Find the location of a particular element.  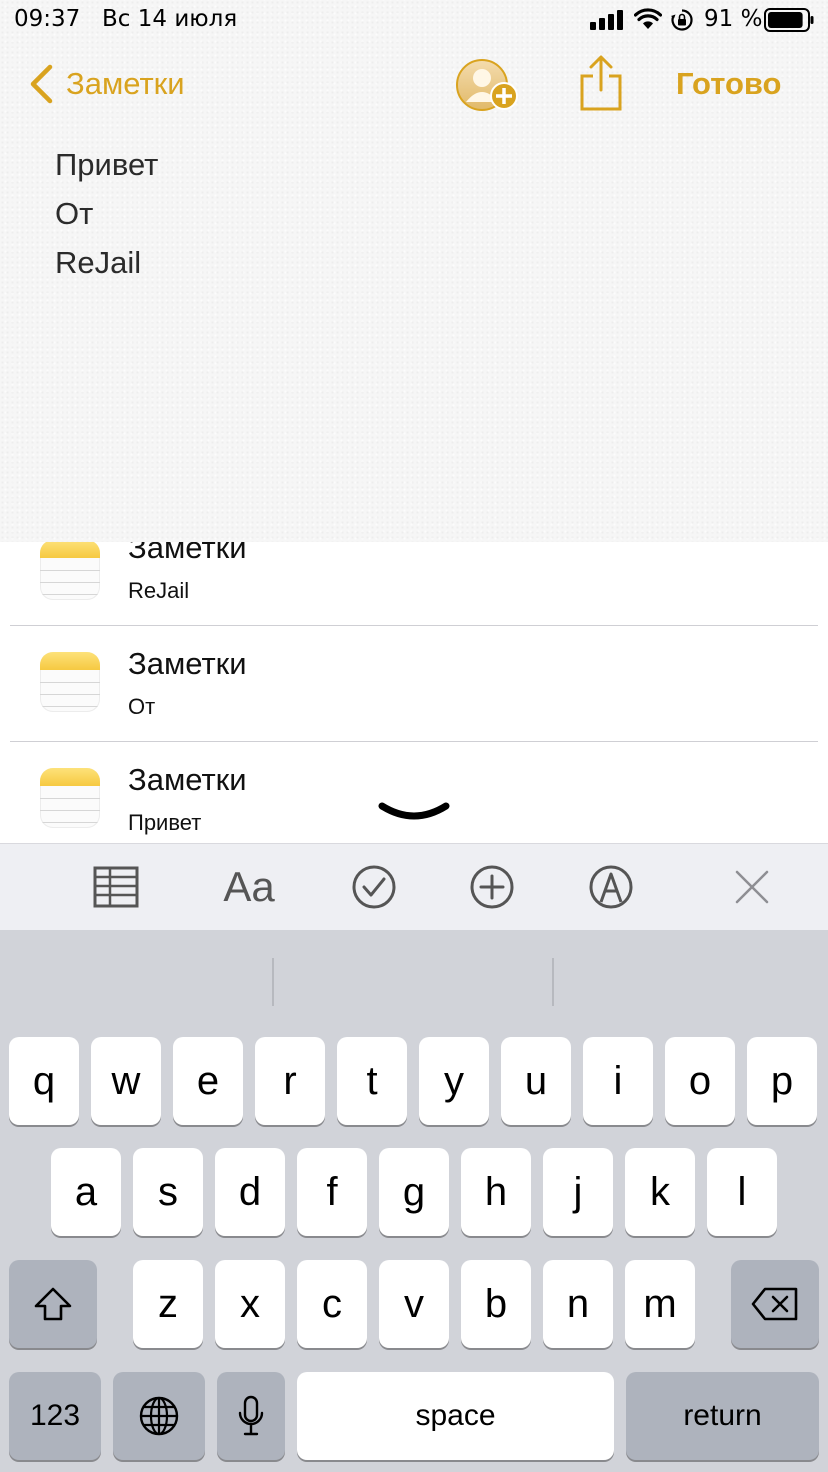

return-key: return is located at coordinates (722, 1416).